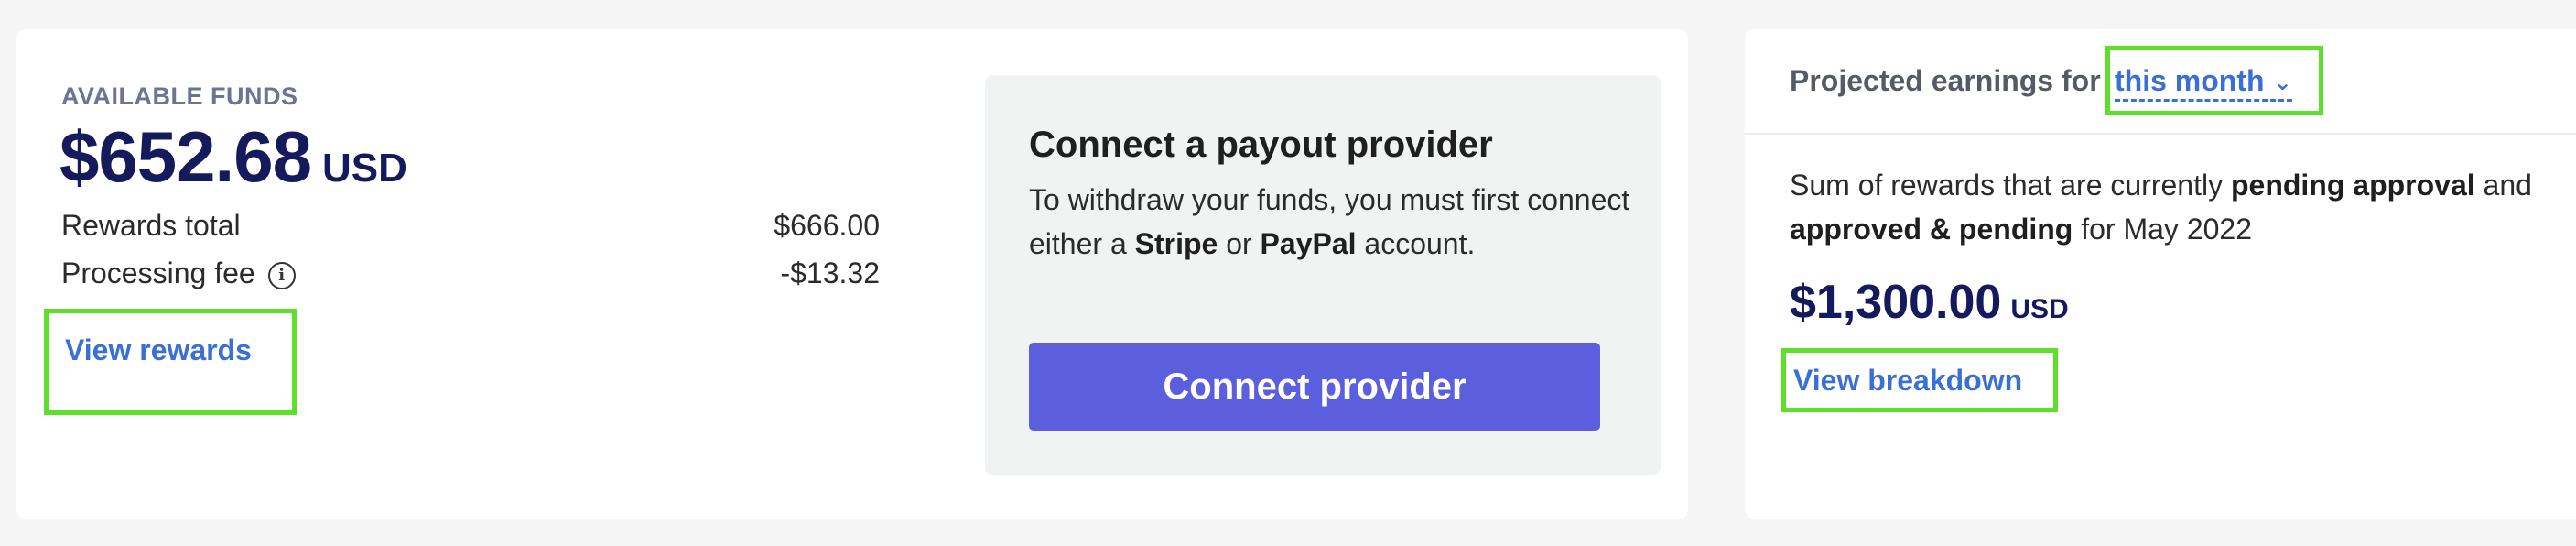  What do you see at coordinates (2011, 185) in the screenshot?
I see `earnings-desc-text-1: Sum of rewards that are currently` at bounding box center [2011, 185].